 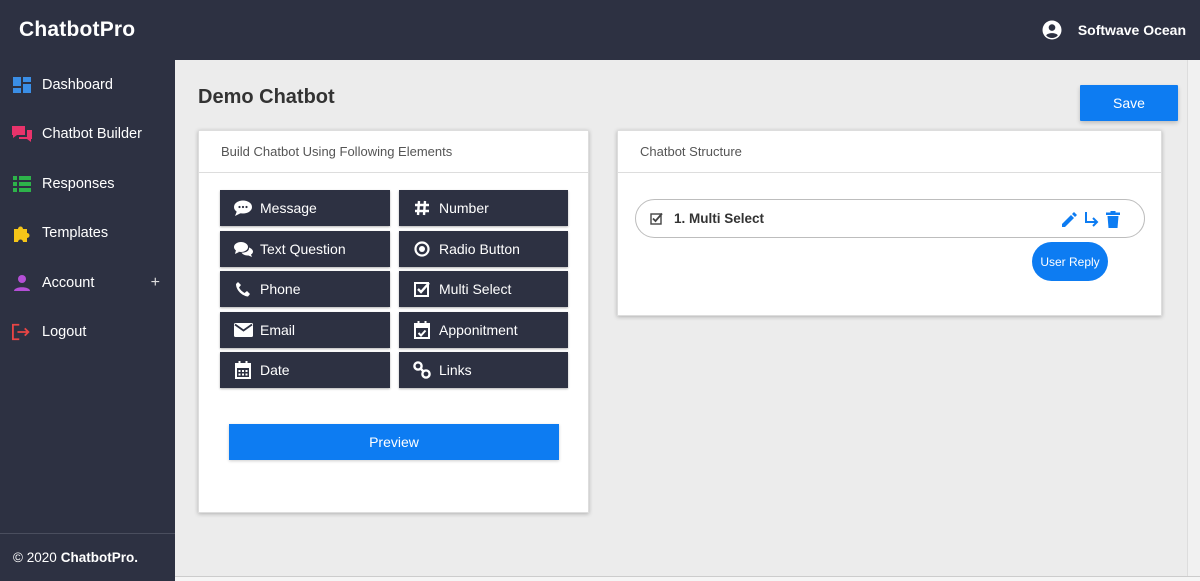 I want to click on page-scrollbar, so click(x=1193, y=318).